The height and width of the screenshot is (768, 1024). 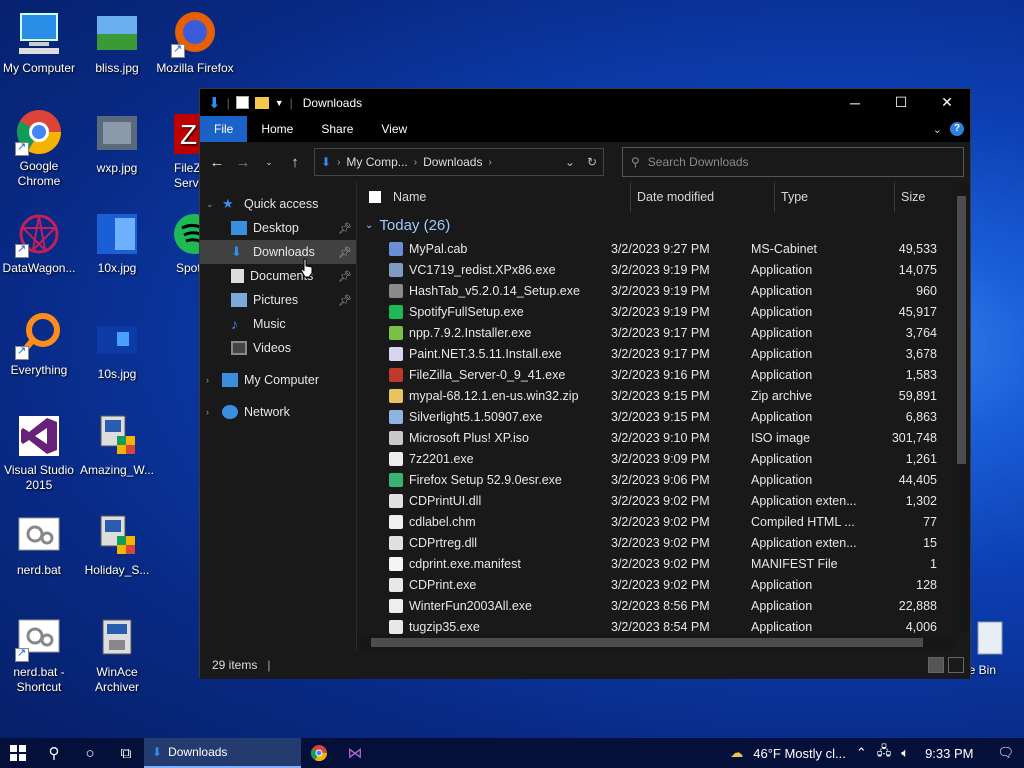 What do you see at coordinates (54, 753) in the screenshot?
I see `search-icon: ⚲` at bounding box center [54, 753].